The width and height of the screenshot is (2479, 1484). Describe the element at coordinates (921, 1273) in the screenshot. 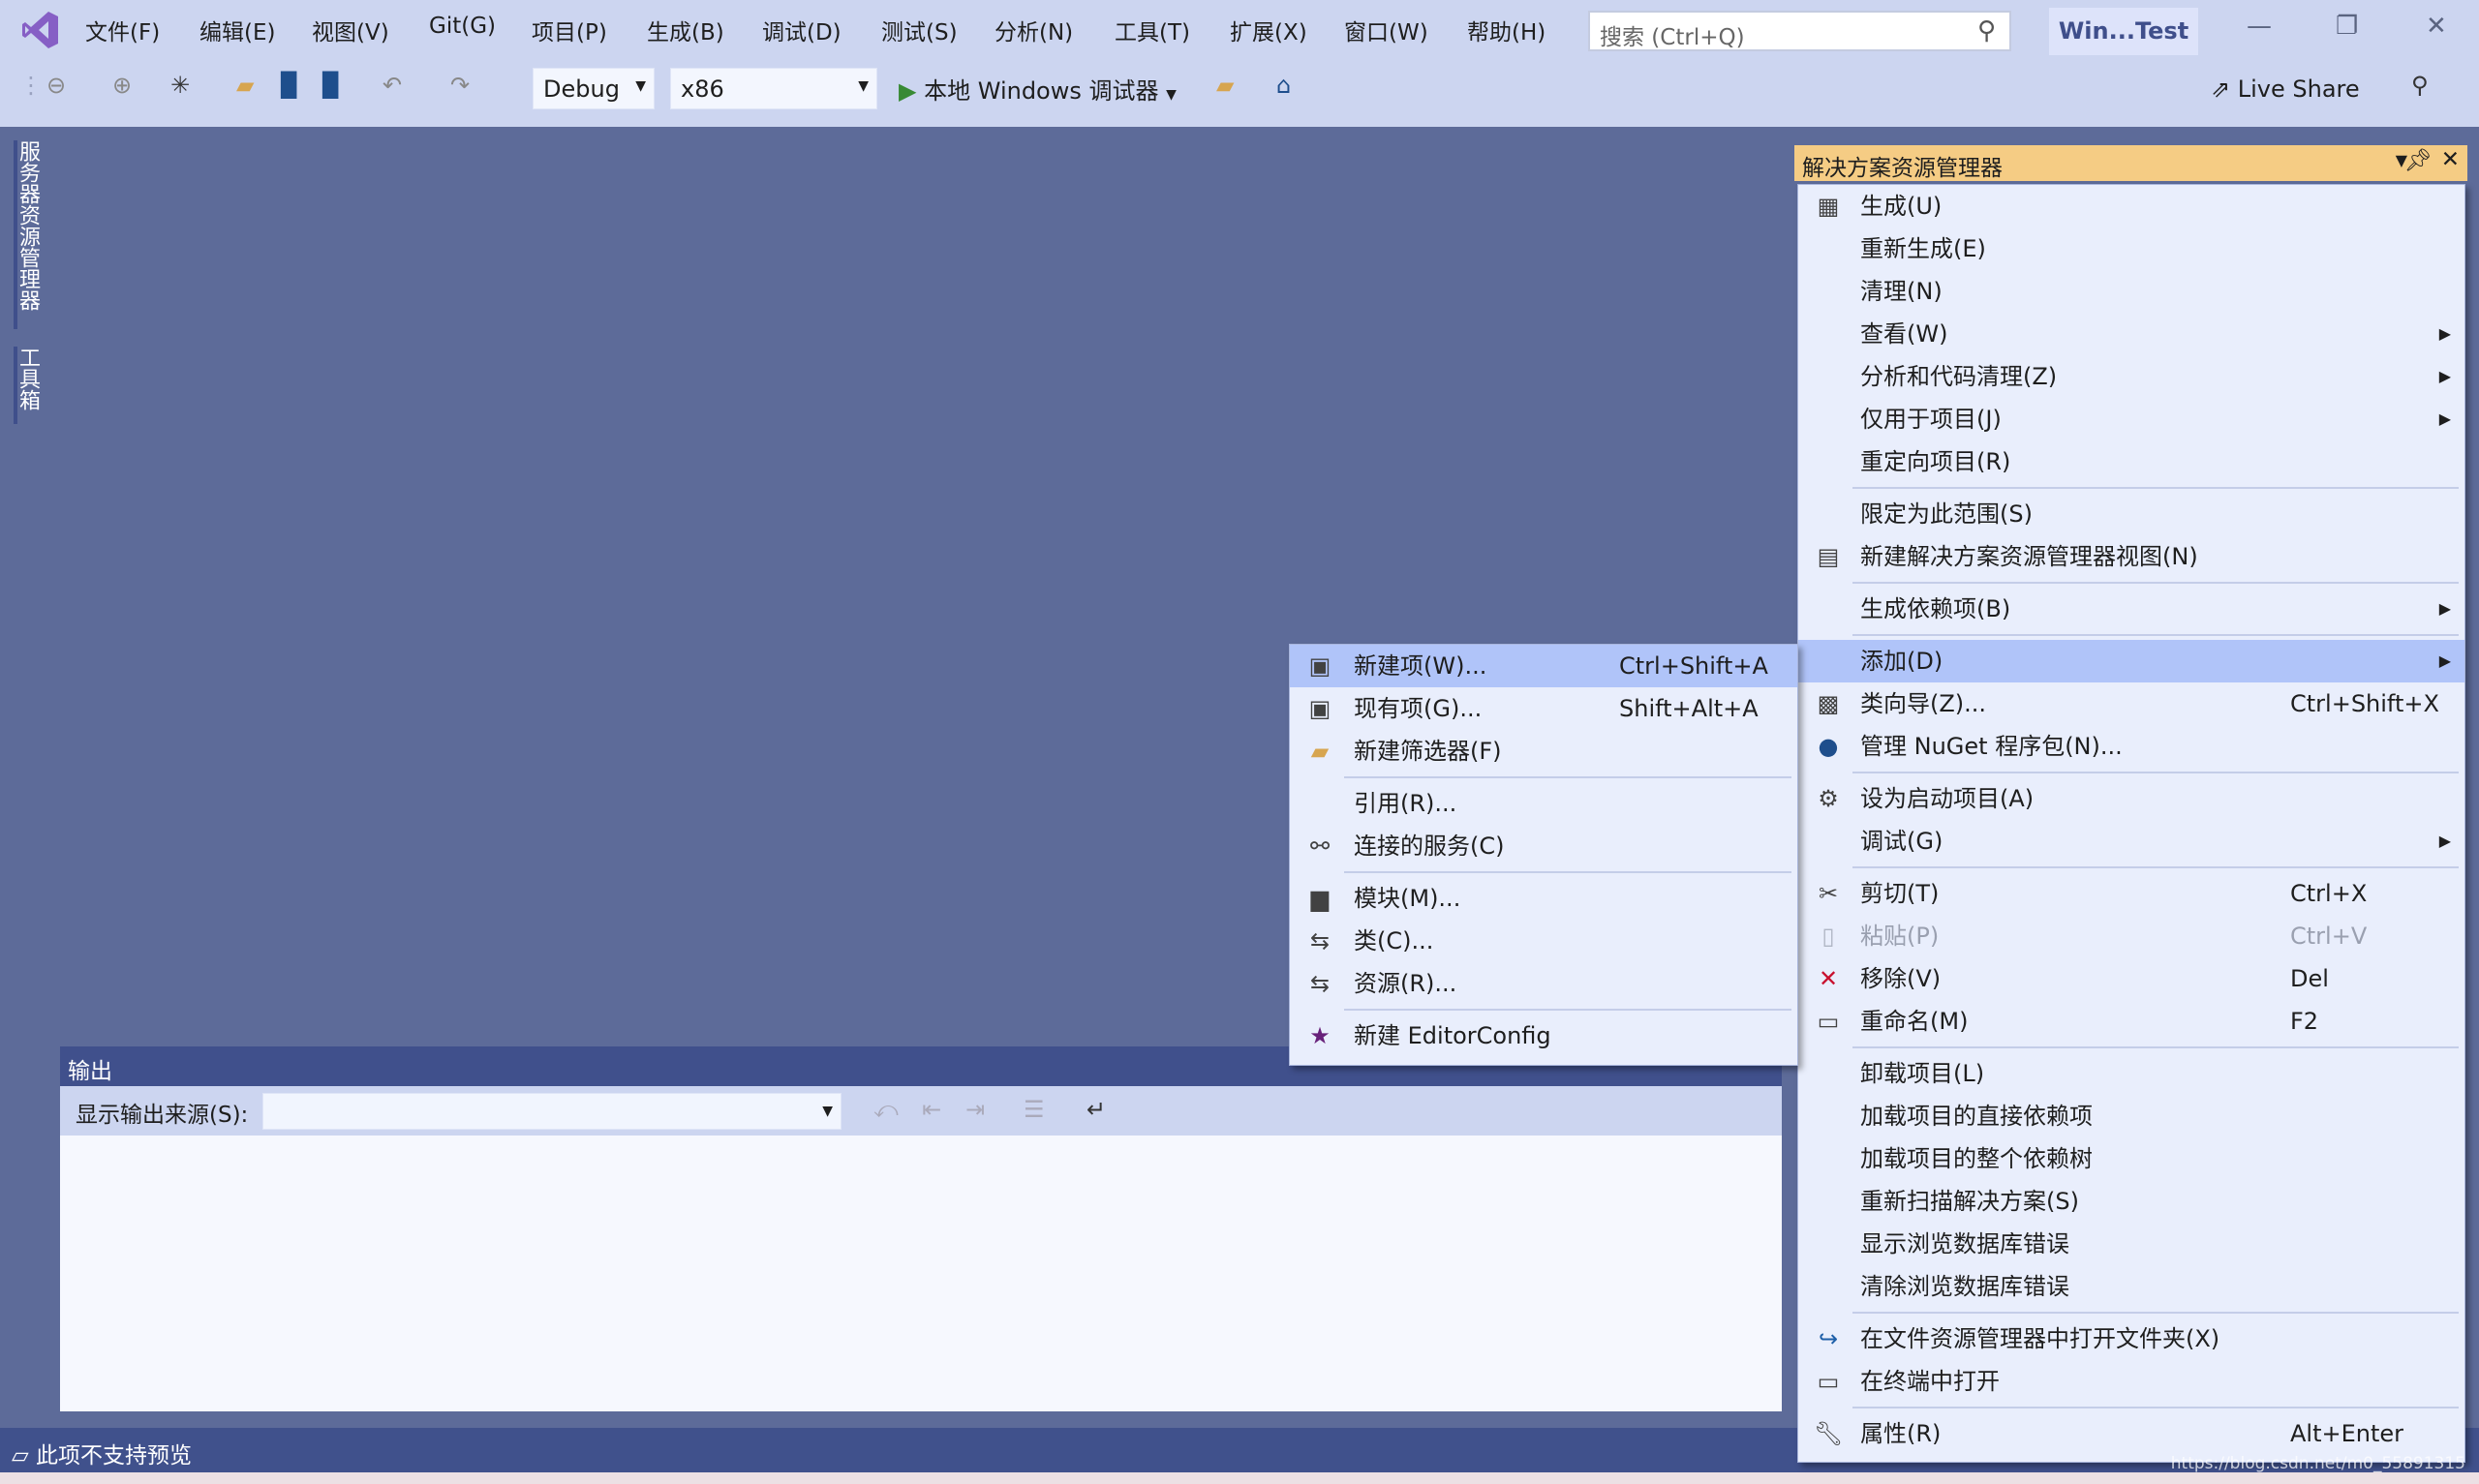

I see `output-content` at that location.